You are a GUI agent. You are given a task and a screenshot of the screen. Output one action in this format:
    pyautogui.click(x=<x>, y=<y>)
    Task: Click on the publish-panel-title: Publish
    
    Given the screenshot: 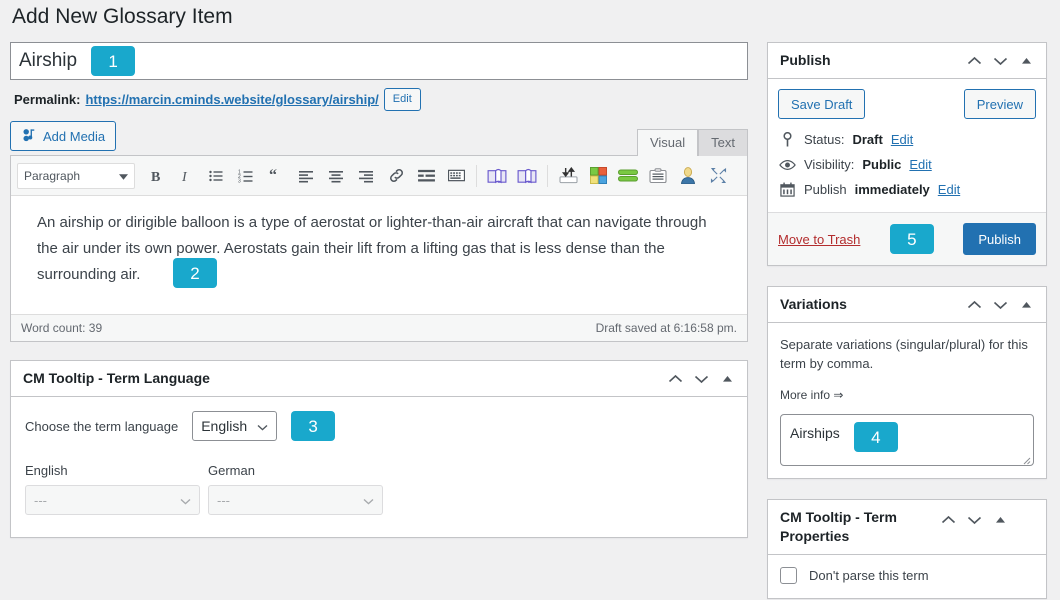 What is the action you would take?
    pyautogui.click(x=805, y=60)
    